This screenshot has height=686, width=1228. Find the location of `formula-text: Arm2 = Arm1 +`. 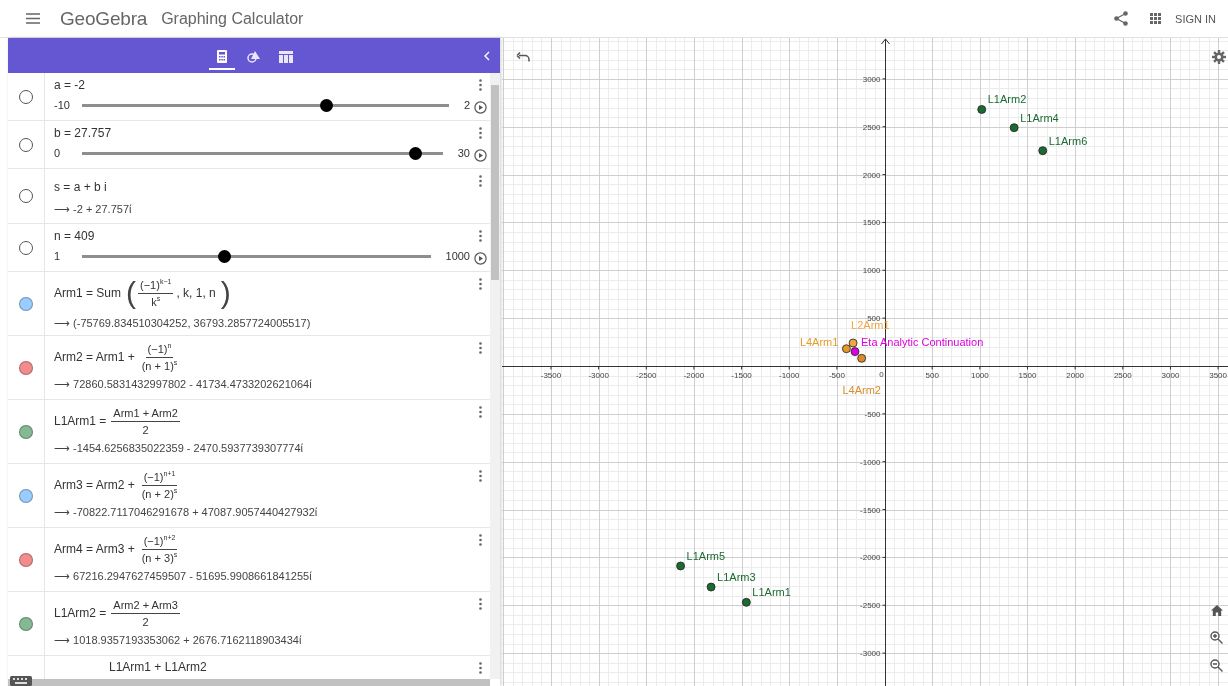

formula-text: Arm2 = Arm1 + is located at coordinates (94, 357).